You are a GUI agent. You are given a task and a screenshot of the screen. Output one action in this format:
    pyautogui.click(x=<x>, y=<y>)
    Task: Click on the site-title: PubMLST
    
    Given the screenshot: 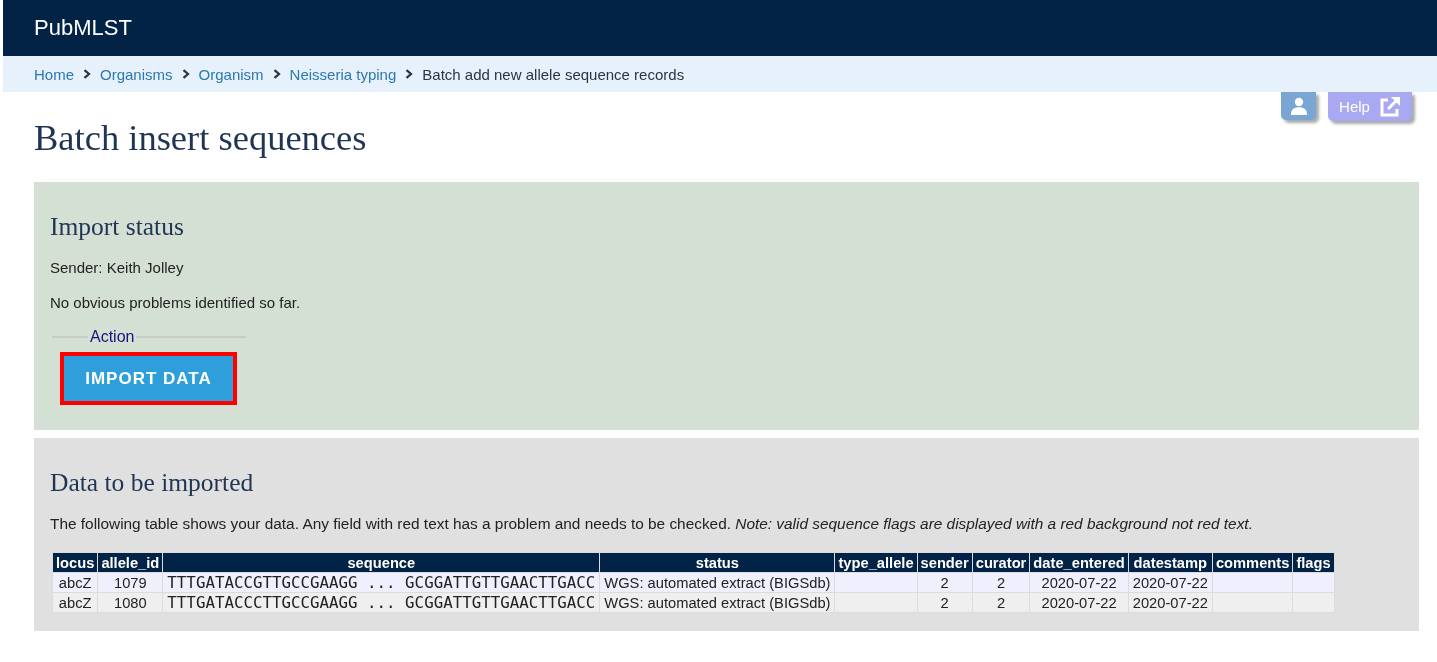 What is the action you would take?
    pyautogui.click(x=83, y=28)
    